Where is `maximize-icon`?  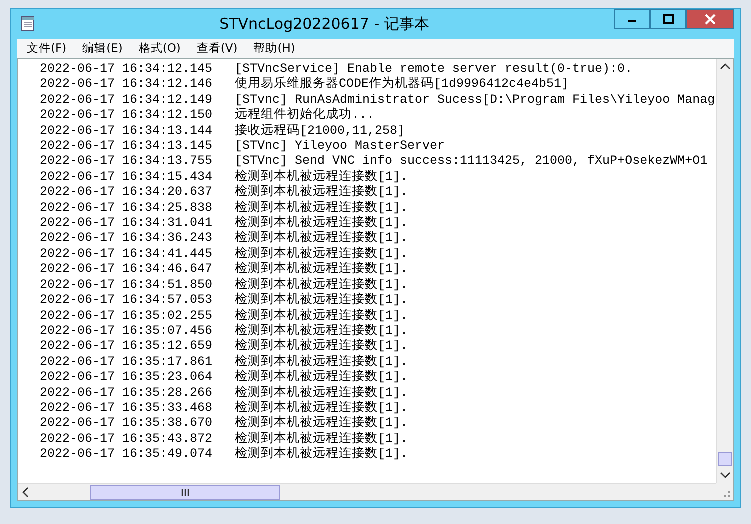
maximize-icon is located at coordinates (668, 19).